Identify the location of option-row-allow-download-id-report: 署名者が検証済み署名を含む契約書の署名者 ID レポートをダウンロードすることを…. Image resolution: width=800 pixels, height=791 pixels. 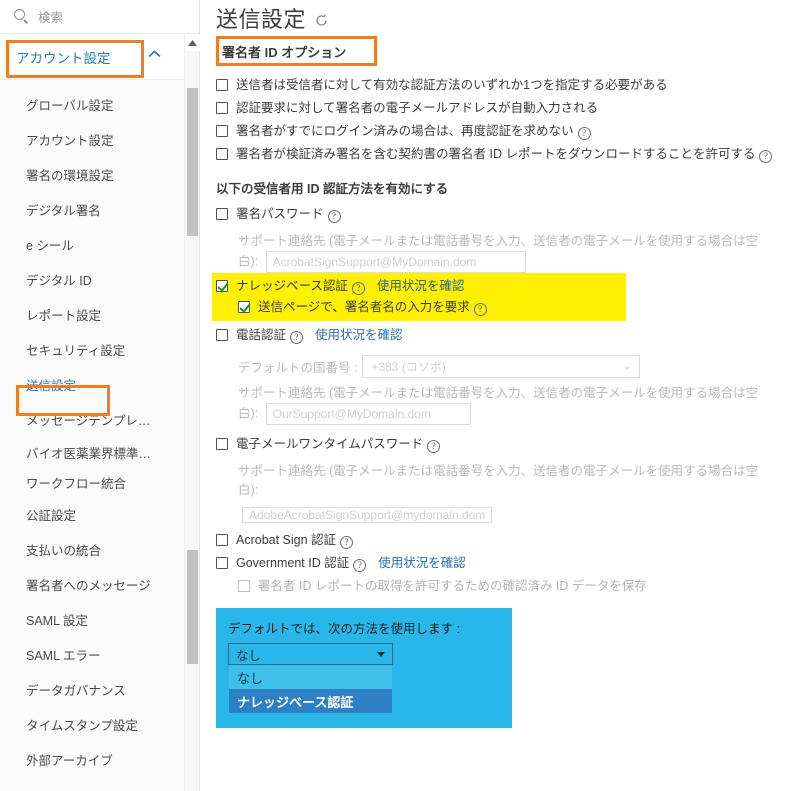
(508, 154).